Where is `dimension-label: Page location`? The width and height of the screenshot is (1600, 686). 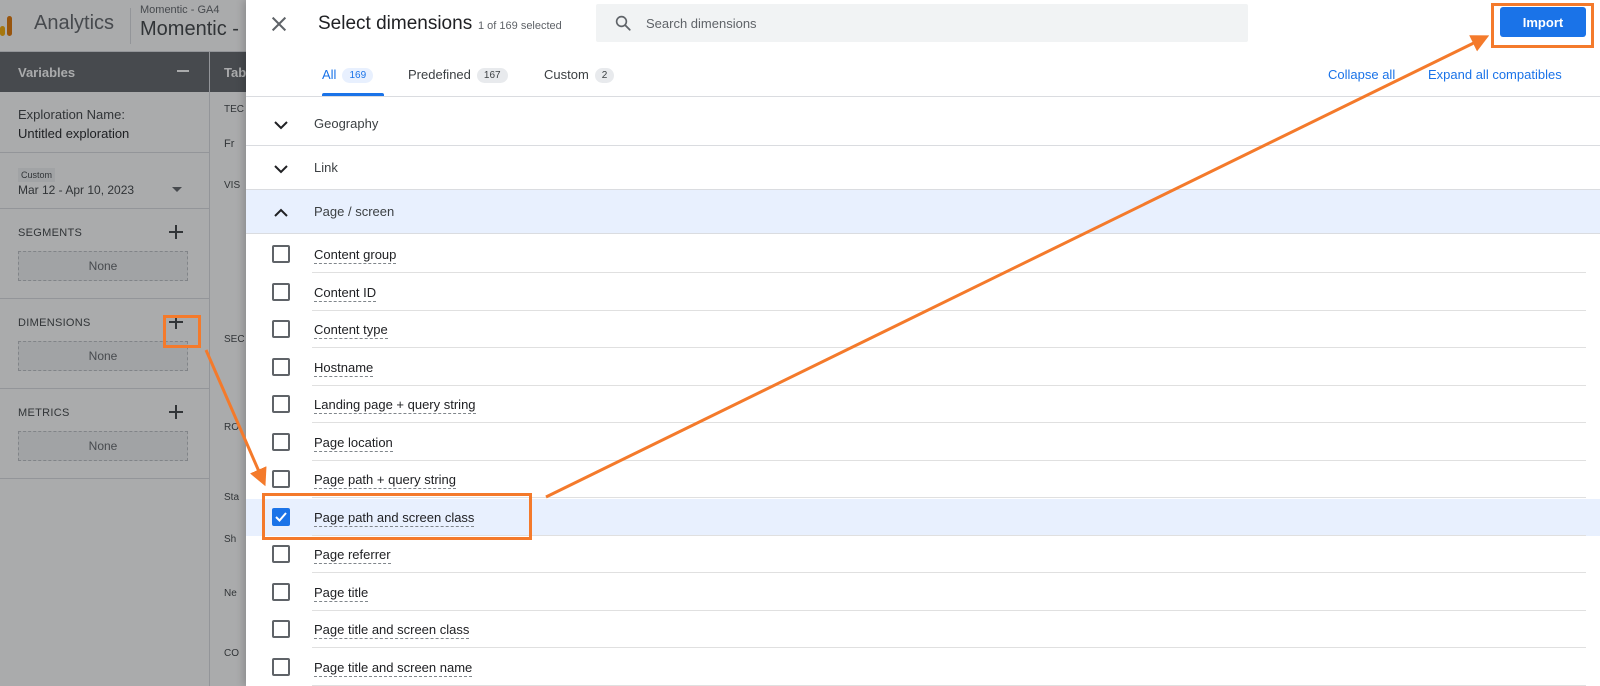
dimension-label: Page location is located at coordinates (353, 443).